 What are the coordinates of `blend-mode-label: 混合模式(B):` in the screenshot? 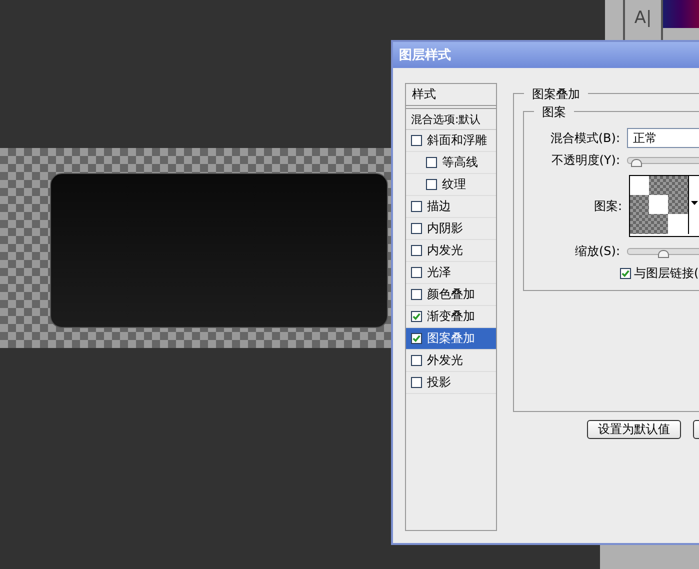 It's located at (584, 138).